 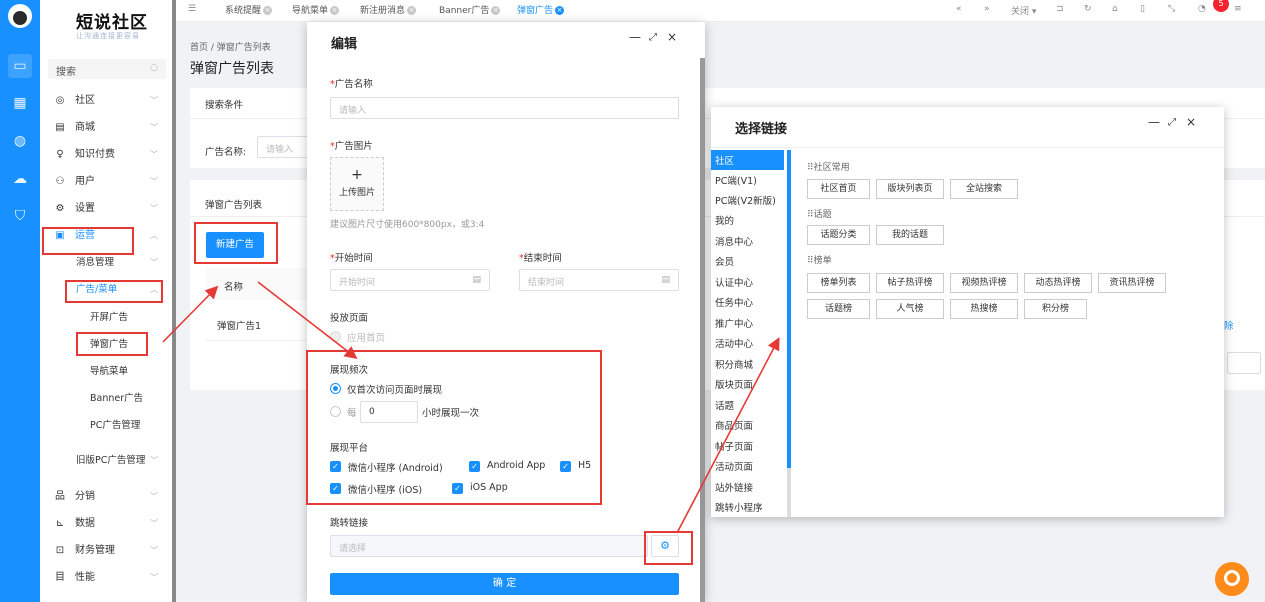 What do you see at coordinates (959, 9) in the screenshot?
I see `prev-icon: «` at bounding box center [959, 9].